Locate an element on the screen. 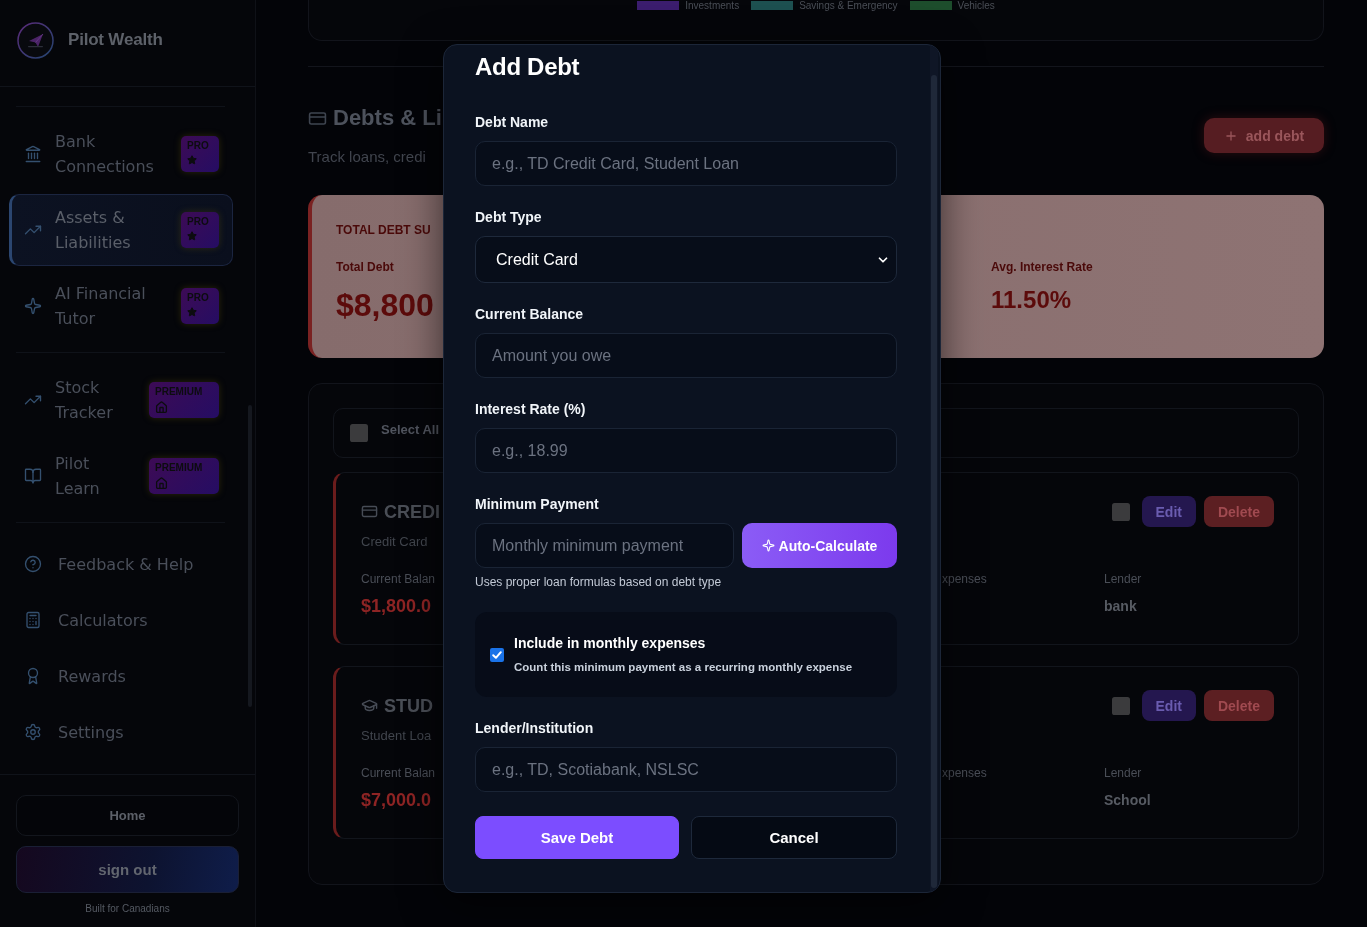 Image resolution: width=1367 pixels, height=927 pixels. text-input: e.g., 18.99 is located at coordinates (686, 450).